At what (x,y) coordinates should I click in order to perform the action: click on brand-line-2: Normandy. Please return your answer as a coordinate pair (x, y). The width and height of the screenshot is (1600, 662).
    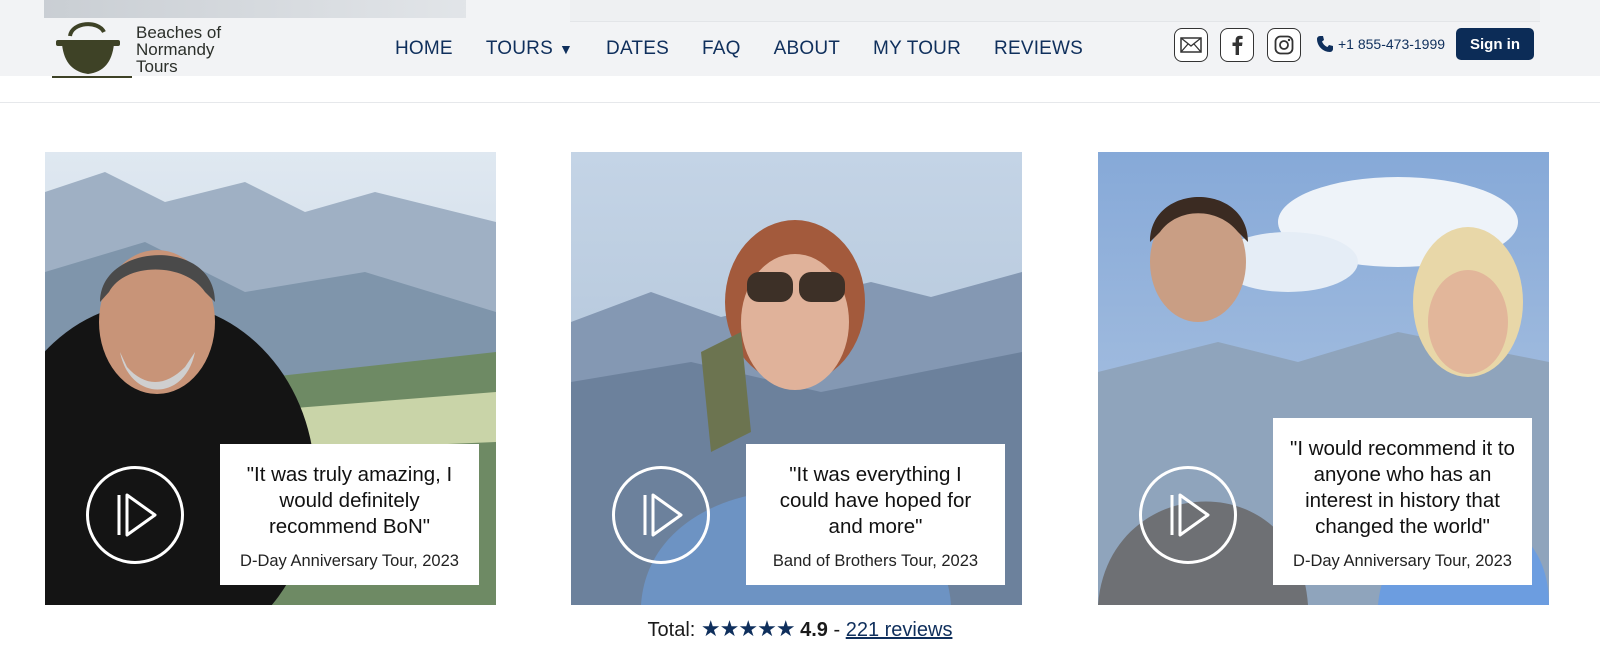
    Looking at the image, I should click on (175, 49).